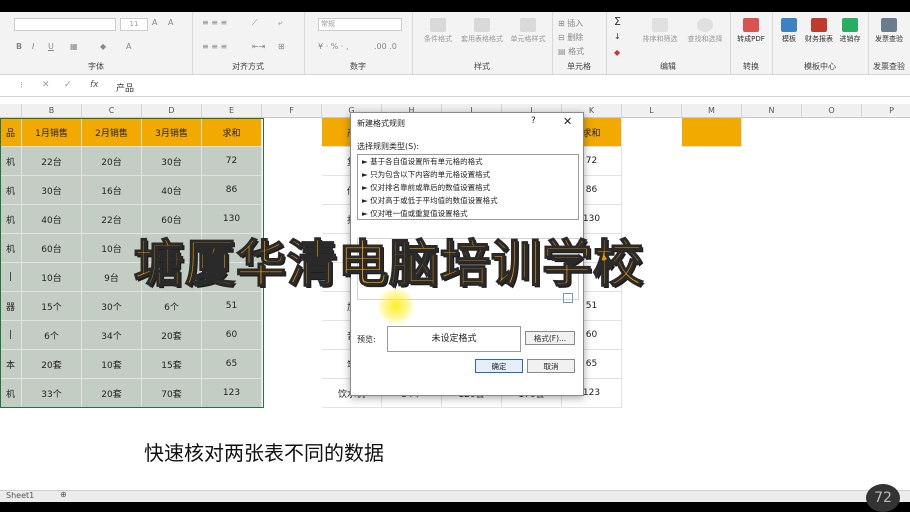 This screenshot has width=910, height=512. Describe the element at coordinates (112, 111) in the screenshot. I see `column-header: C` at that location.